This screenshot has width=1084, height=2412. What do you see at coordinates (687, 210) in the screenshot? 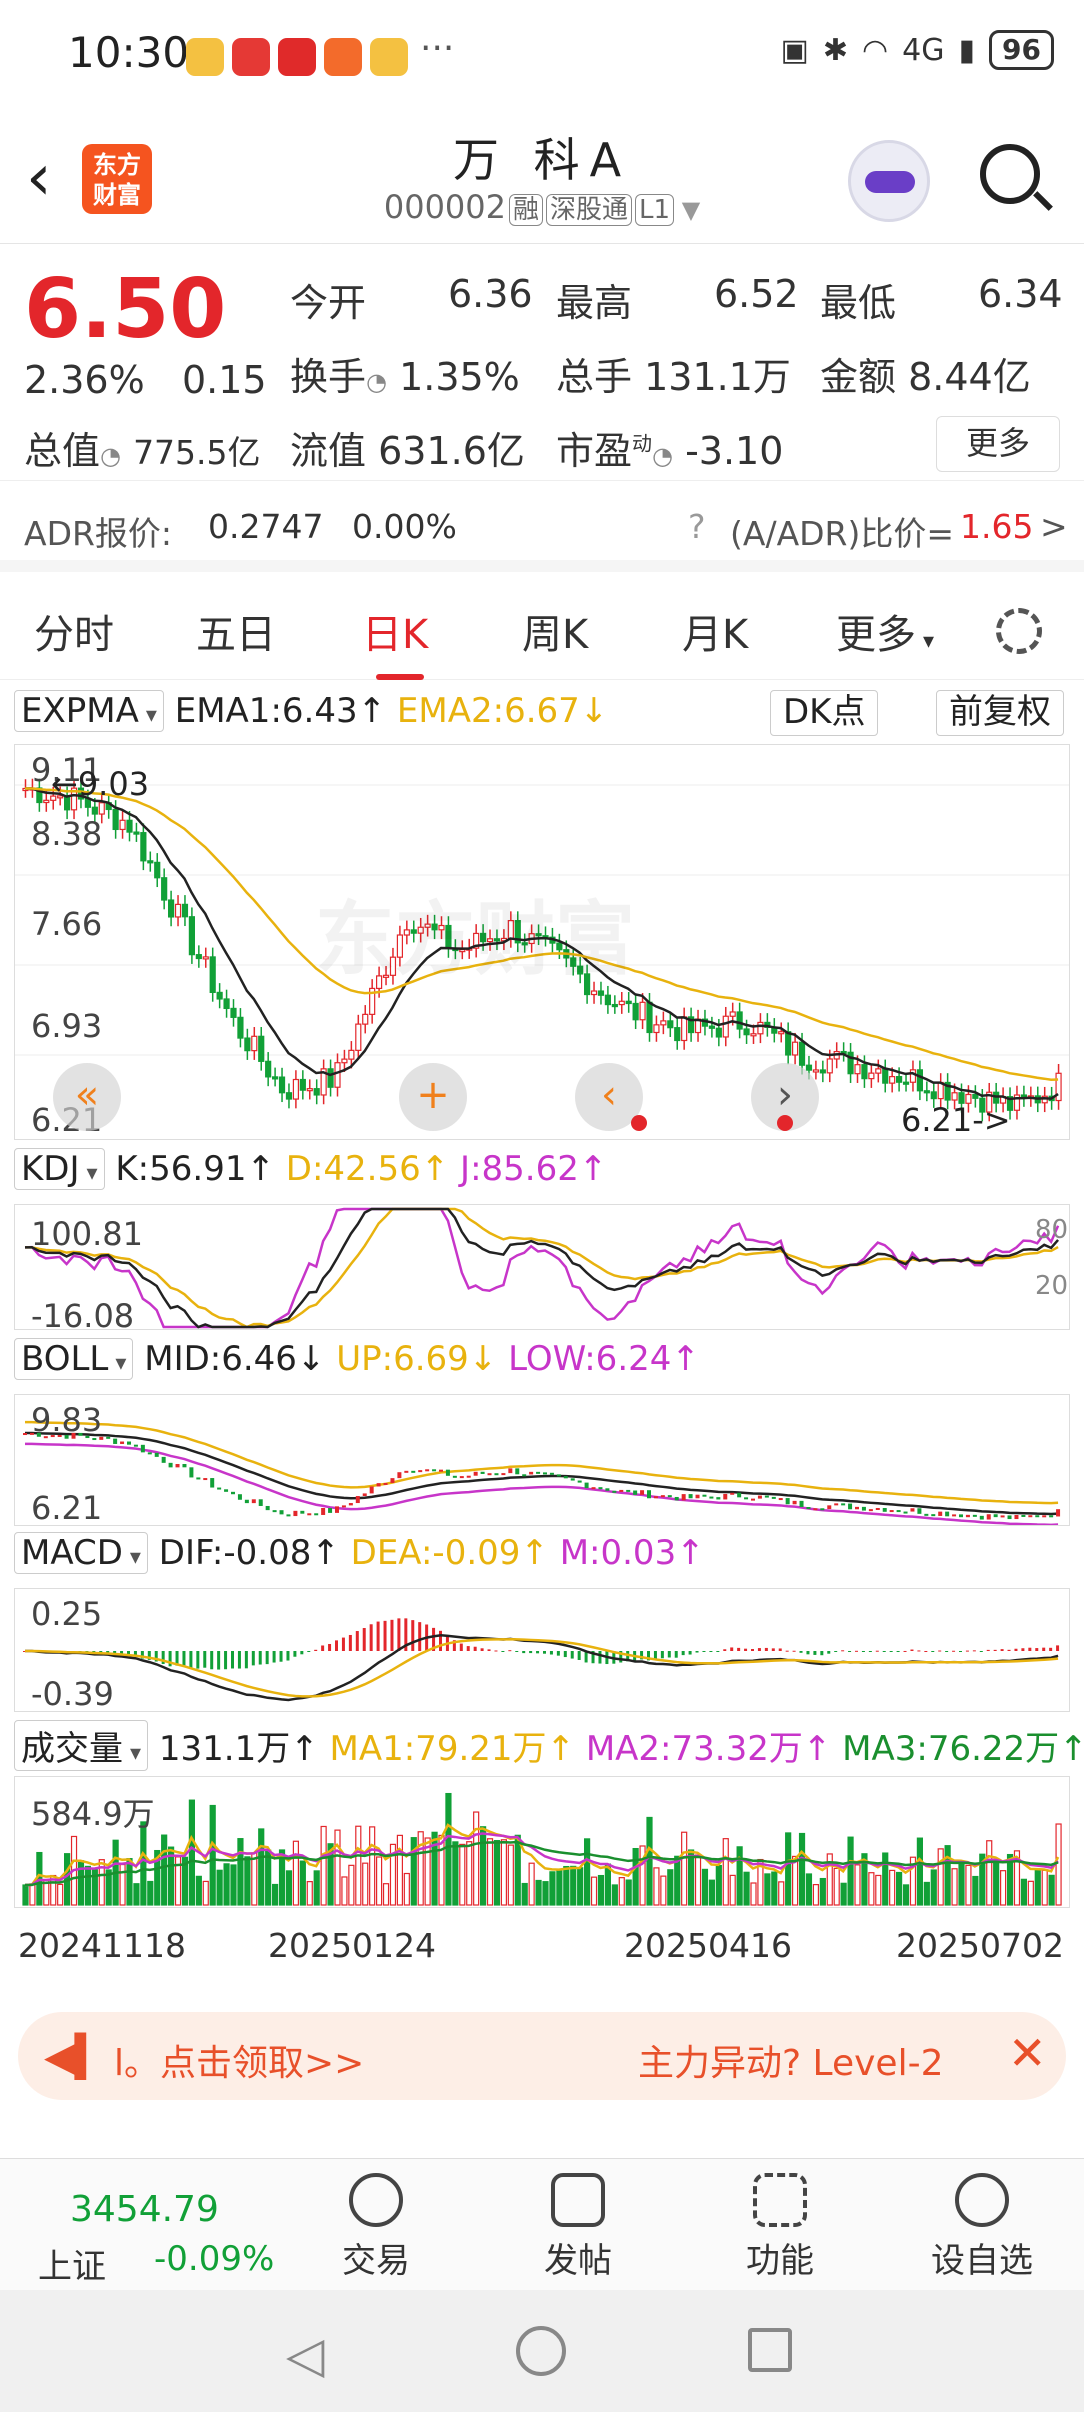
I see `chevron-down-icon: ▼` at bounding box center [687, 210].